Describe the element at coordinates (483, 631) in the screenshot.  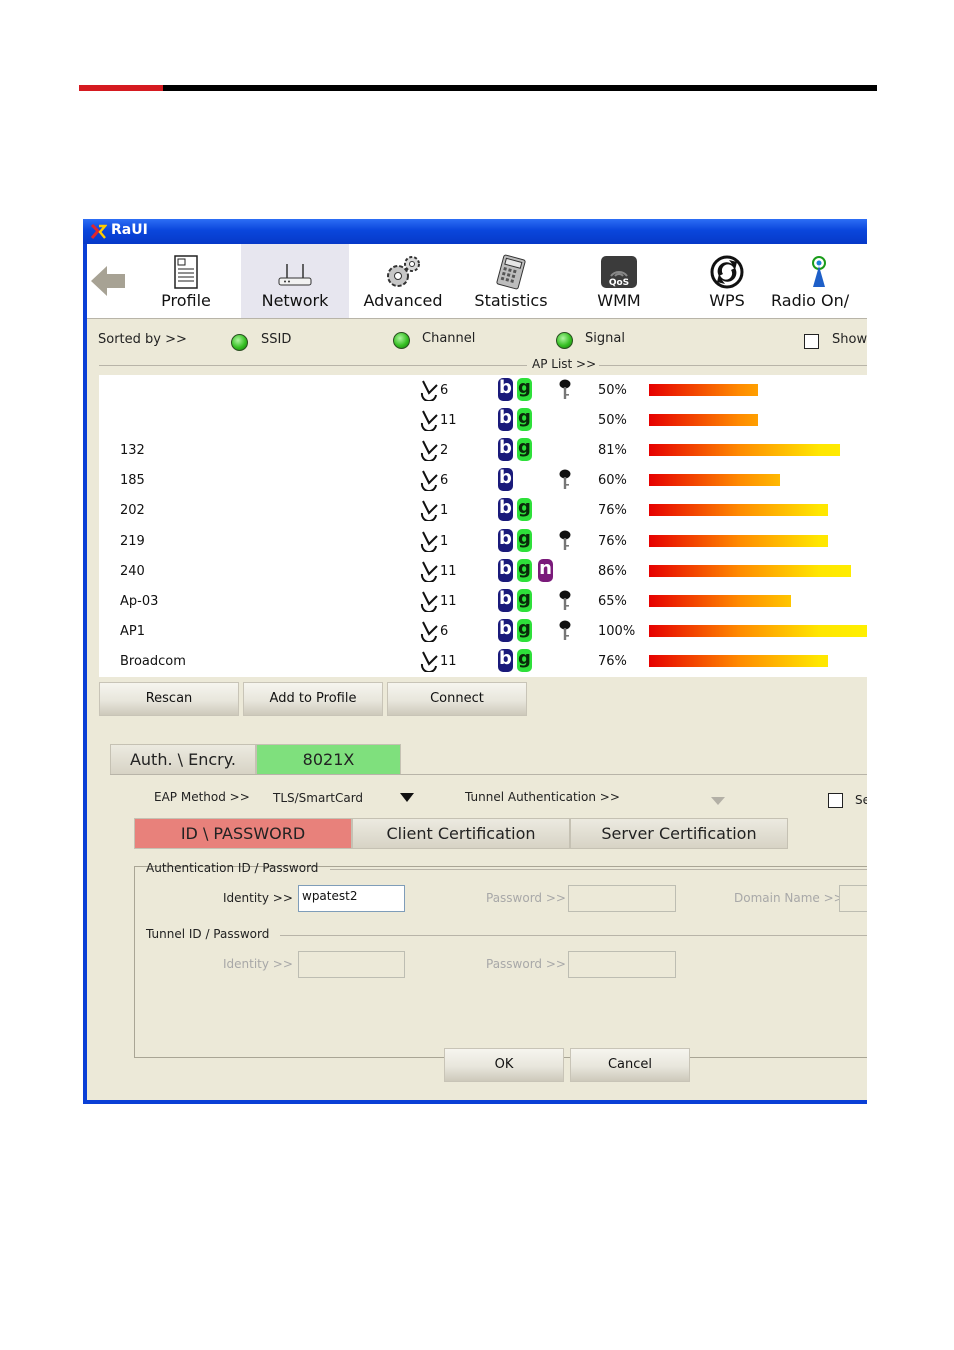
I see `ap-row: AP1 6 b g 100%` at that location.